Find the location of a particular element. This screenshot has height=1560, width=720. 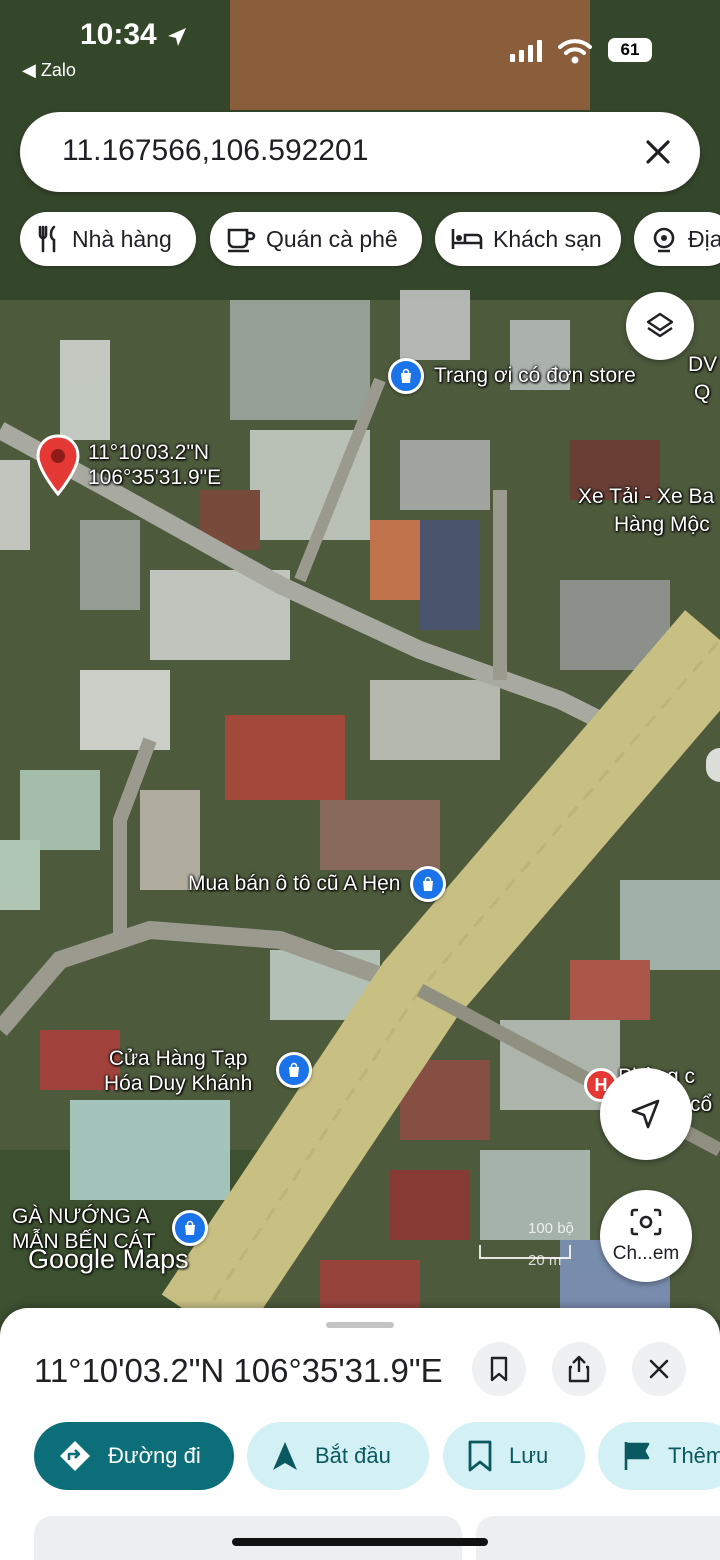

save-button: Lưu is located at coordinates (514, 1456).